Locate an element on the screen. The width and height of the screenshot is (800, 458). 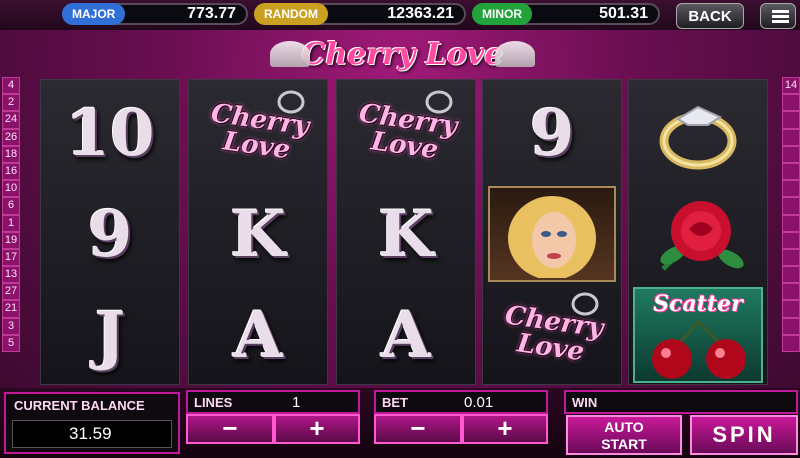
payline-indicator: 1 is located at coordinates (11, 223).